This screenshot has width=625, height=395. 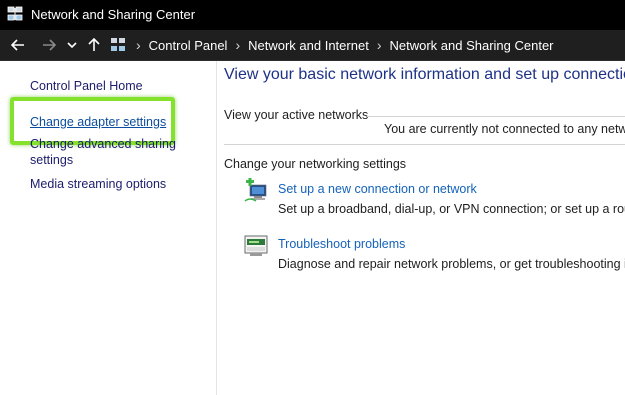 What do you see at coordinates (296, 115) in the screenshot?
I see `active-networks-label: View your active networks` at bounding box center [296, 115].